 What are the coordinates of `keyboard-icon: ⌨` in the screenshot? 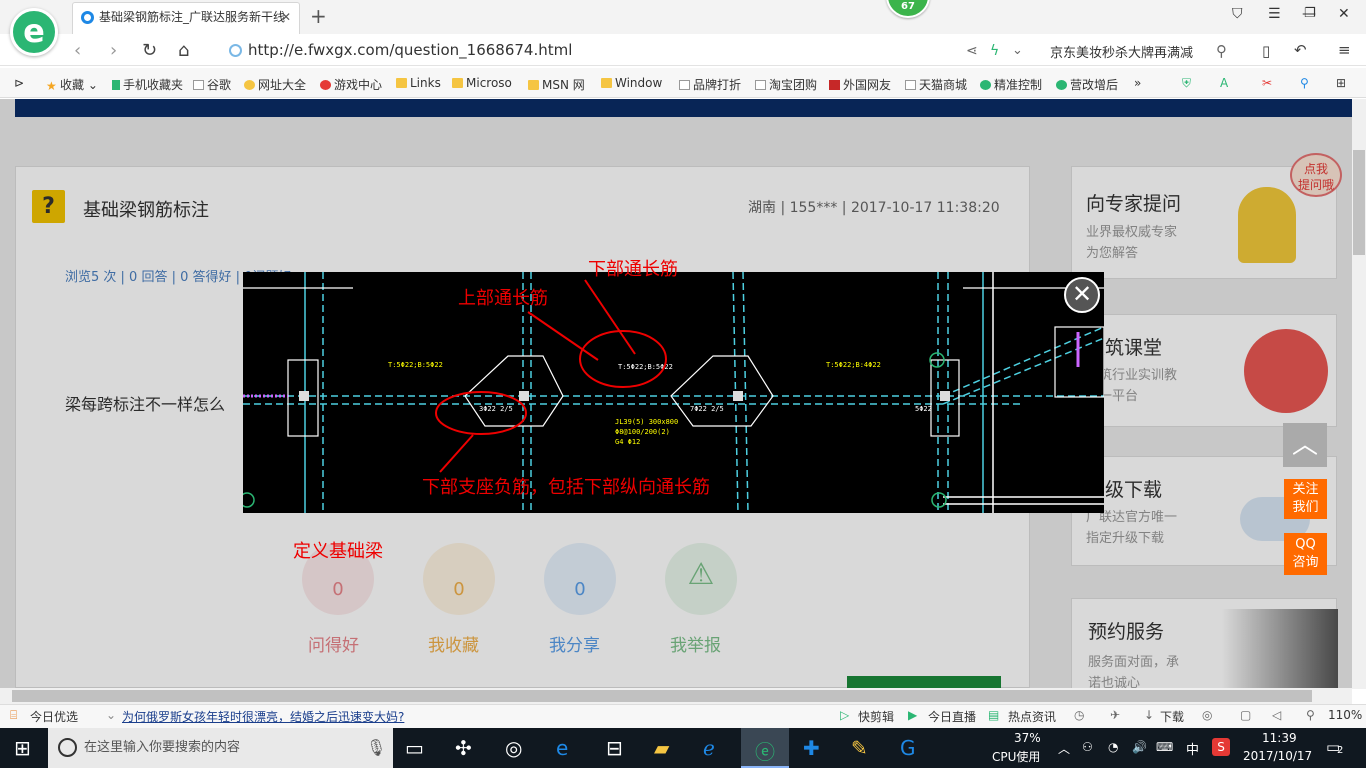 It's located at (1164, 747).